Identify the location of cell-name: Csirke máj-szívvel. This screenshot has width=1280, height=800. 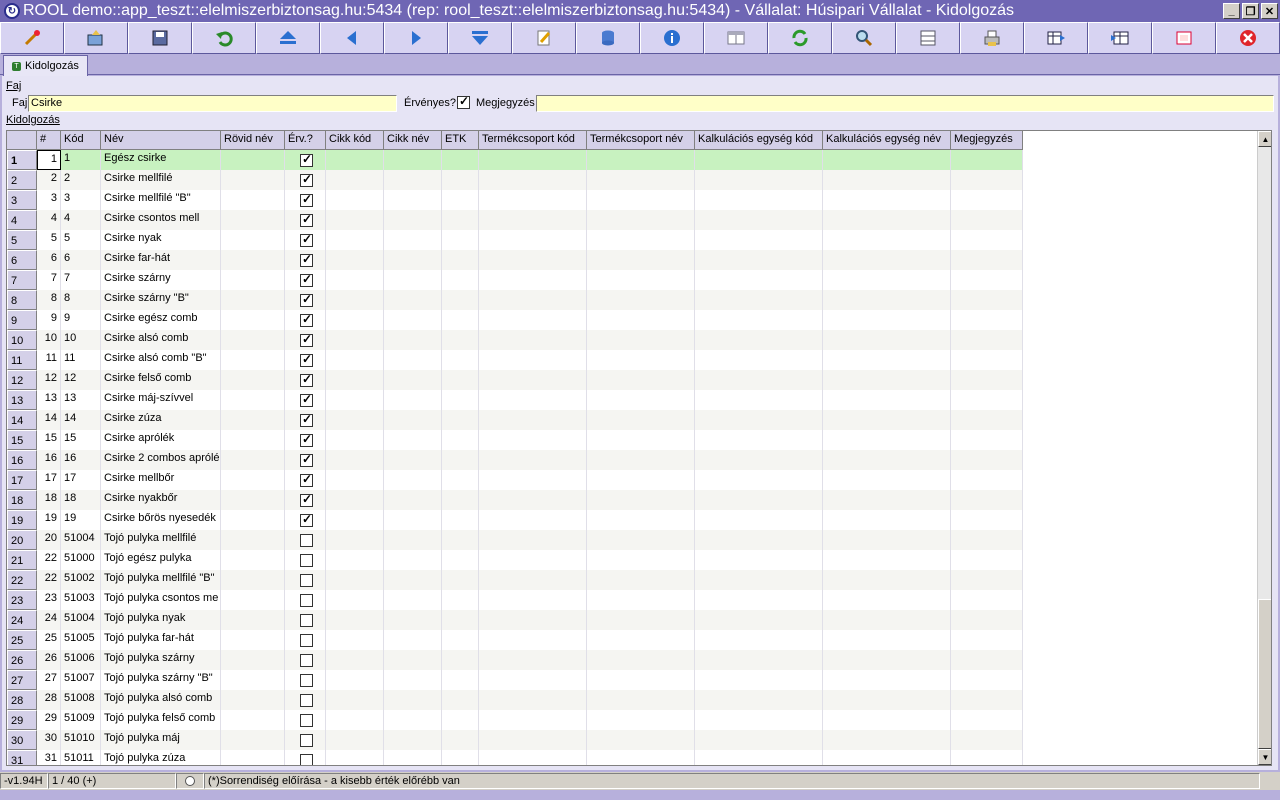
(161, 400).